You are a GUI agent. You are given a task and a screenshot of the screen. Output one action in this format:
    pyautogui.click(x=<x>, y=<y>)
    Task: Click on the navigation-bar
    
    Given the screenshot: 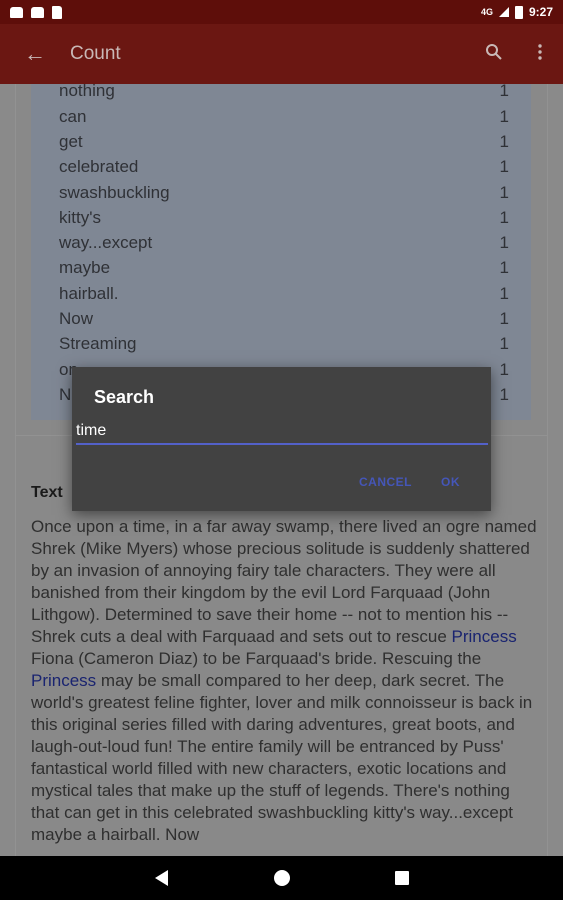 What is the action you would take?
    pyautogui.click(x=281, y=878)
    